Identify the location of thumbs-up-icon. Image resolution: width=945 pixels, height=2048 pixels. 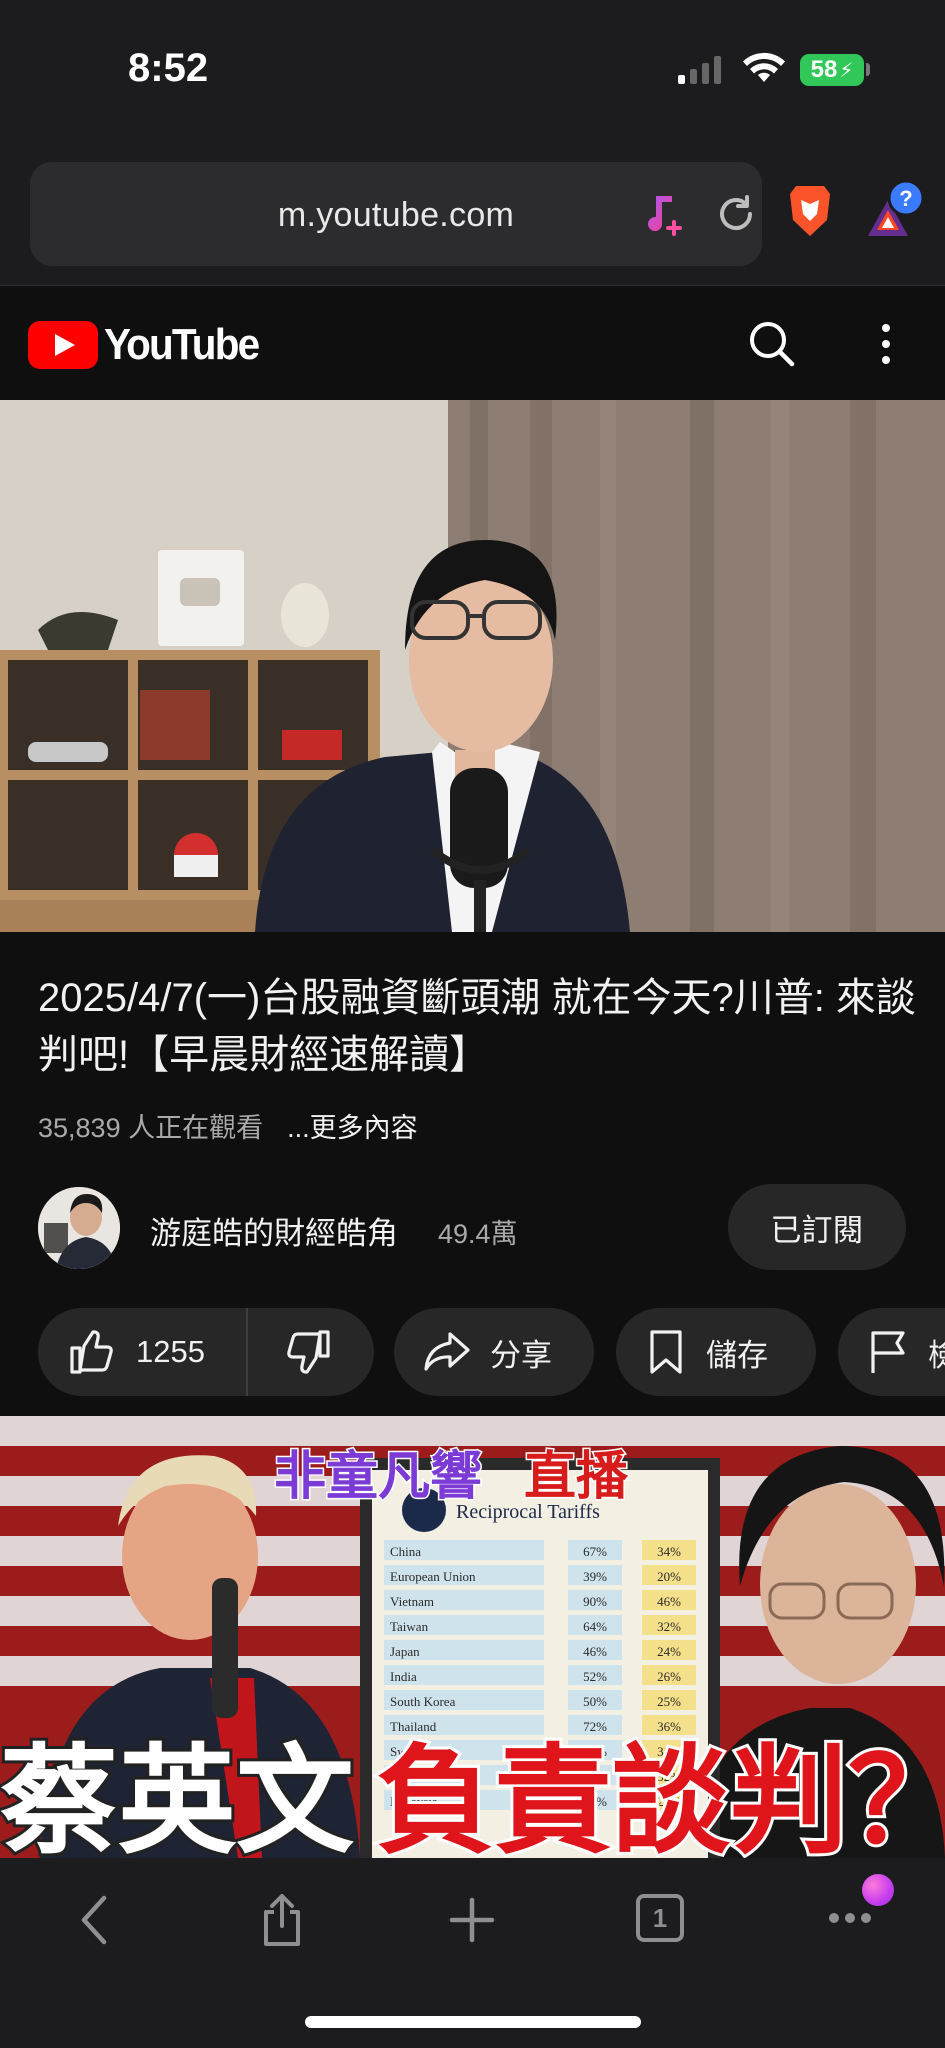
(91, 1352).